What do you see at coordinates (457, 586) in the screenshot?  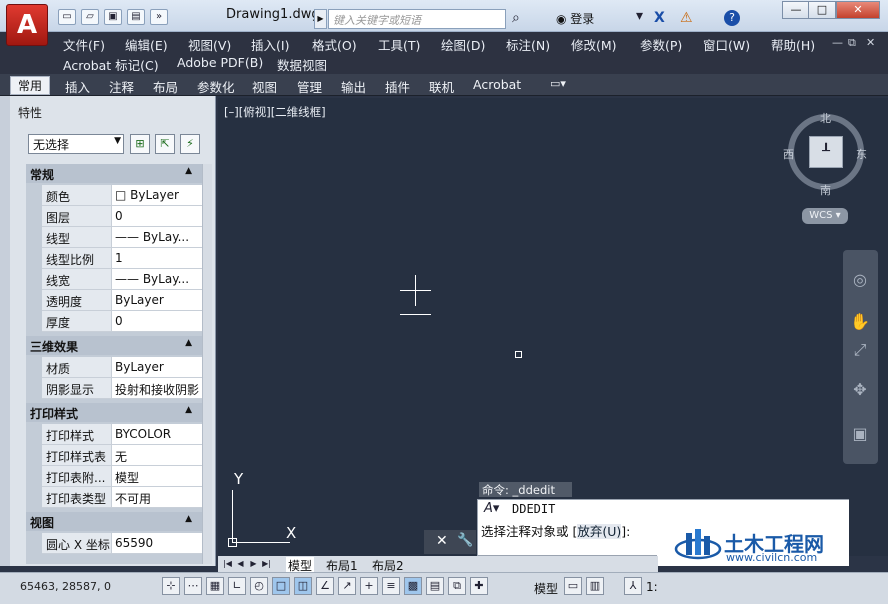 I see `selection-cycling-icon: ⧉` at bounding box center [457, 586].